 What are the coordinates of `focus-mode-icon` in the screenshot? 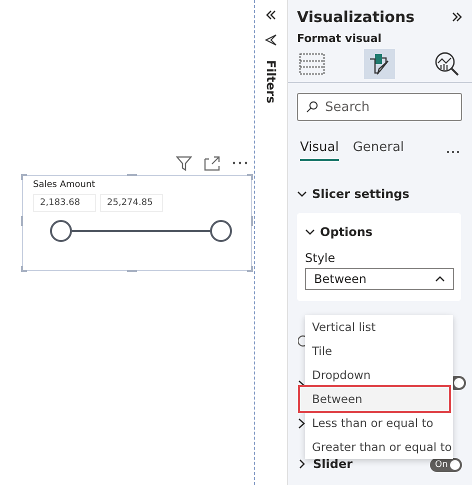 It's located at (212, 163).